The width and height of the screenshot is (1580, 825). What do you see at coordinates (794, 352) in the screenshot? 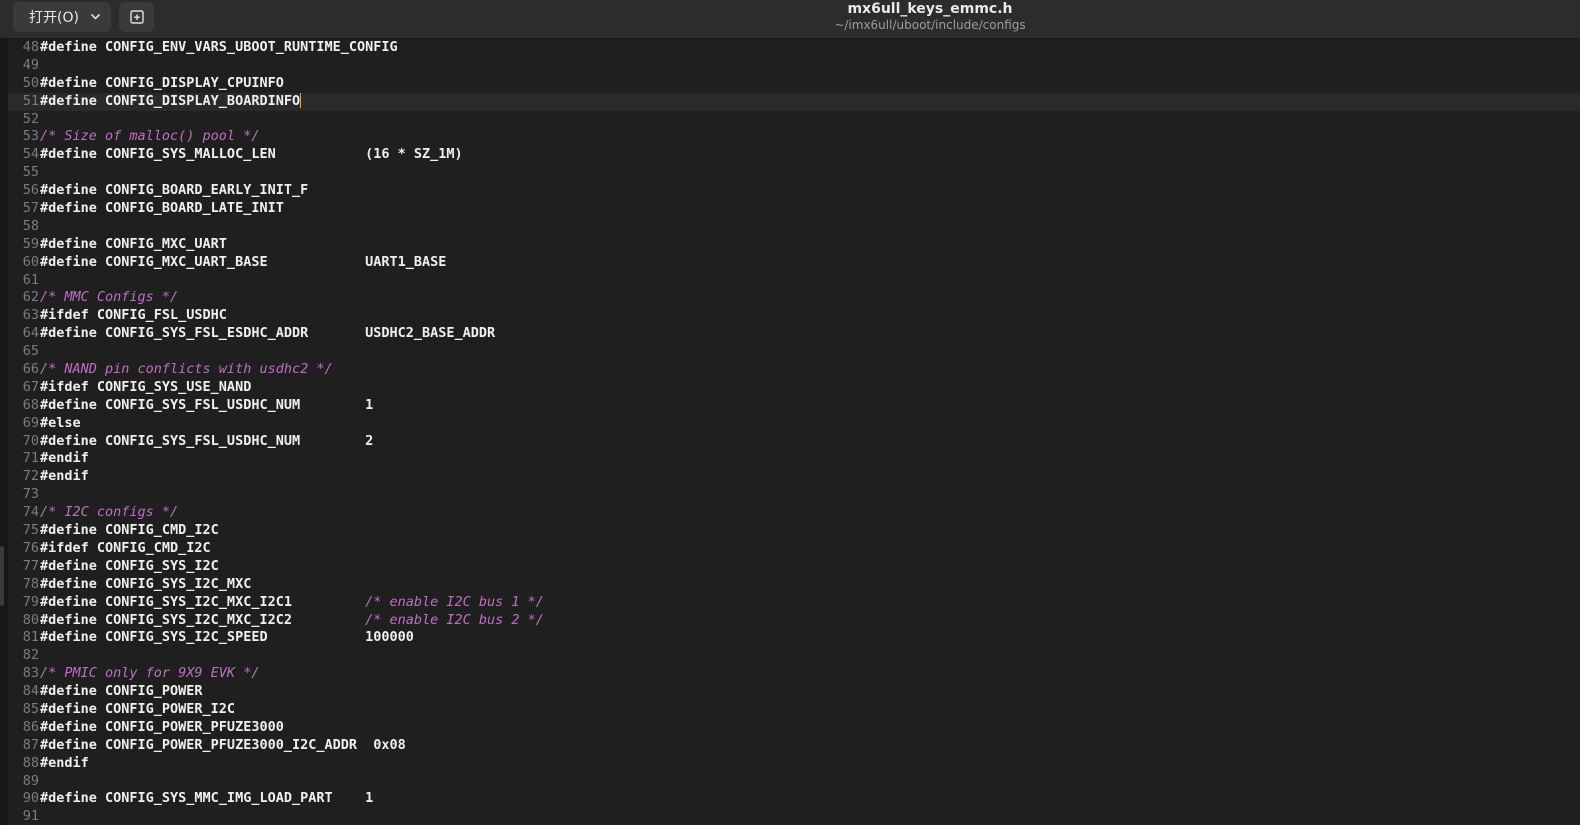
I see `code-line: 65` at bounding box center [794, 352].